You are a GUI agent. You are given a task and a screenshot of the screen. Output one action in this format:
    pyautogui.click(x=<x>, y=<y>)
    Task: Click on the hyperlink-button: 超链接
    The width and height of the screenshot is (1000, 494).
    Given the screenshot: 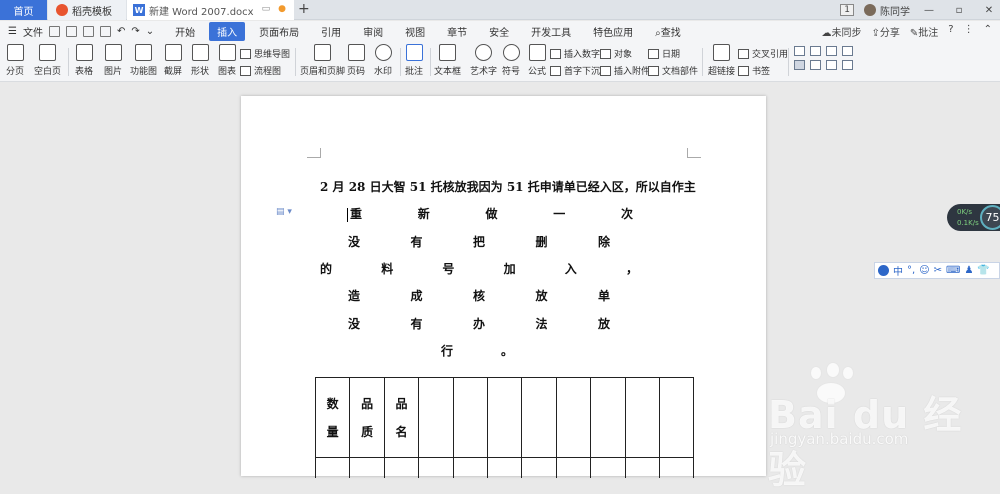 What is the action you would take?
    pyautogui.click(x=721, y=60)
    